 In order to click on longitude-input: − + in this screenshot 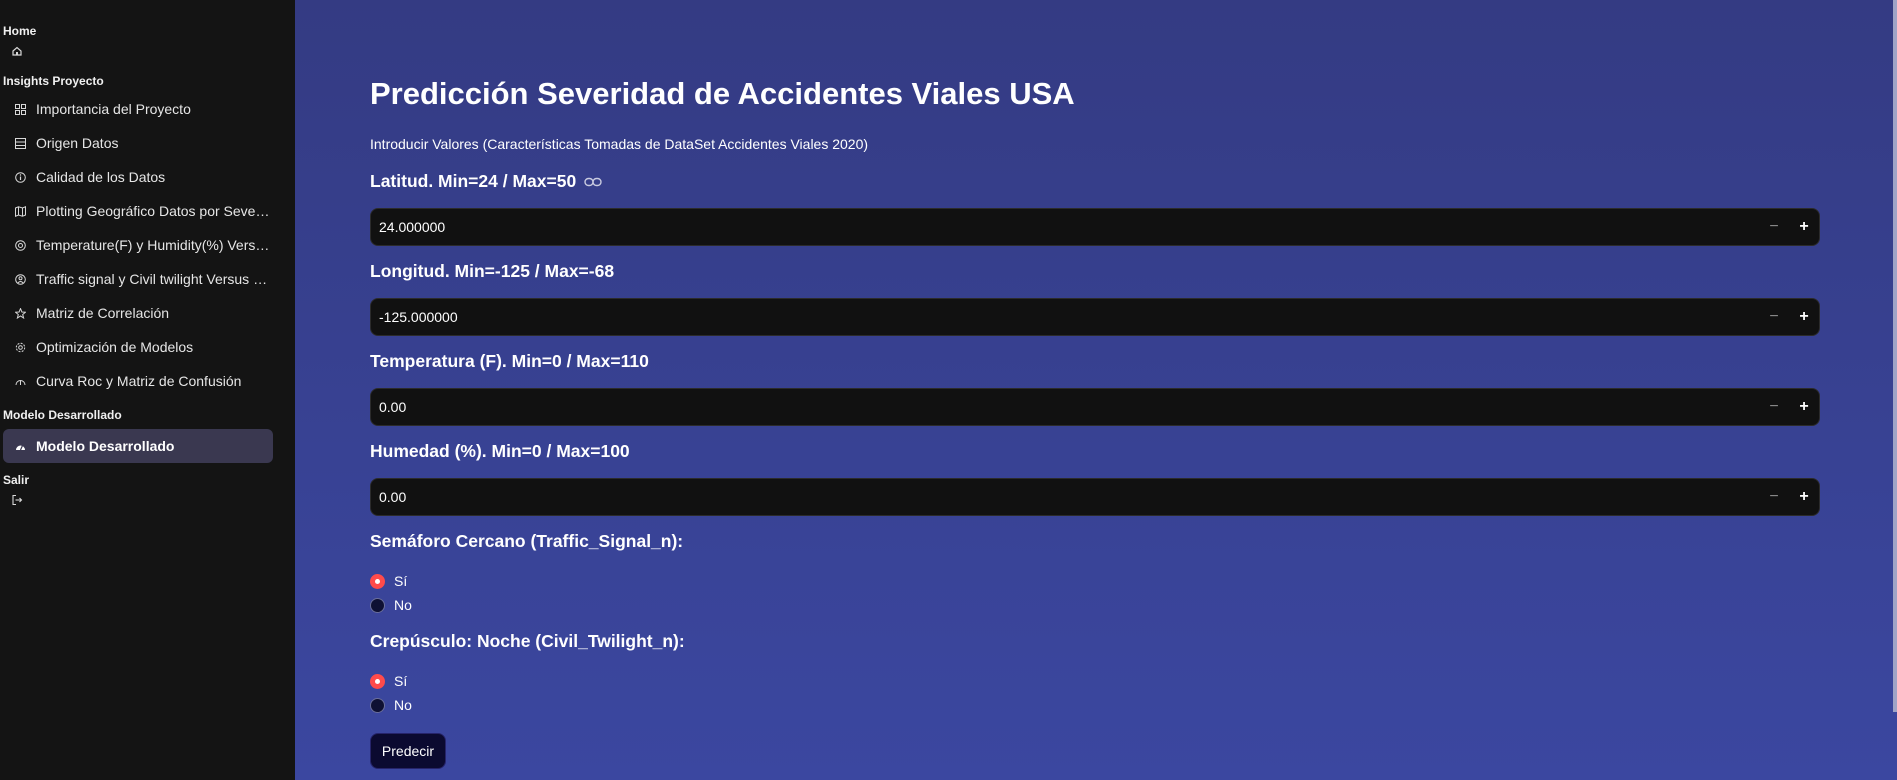, I will do `click(1095, 317)`.